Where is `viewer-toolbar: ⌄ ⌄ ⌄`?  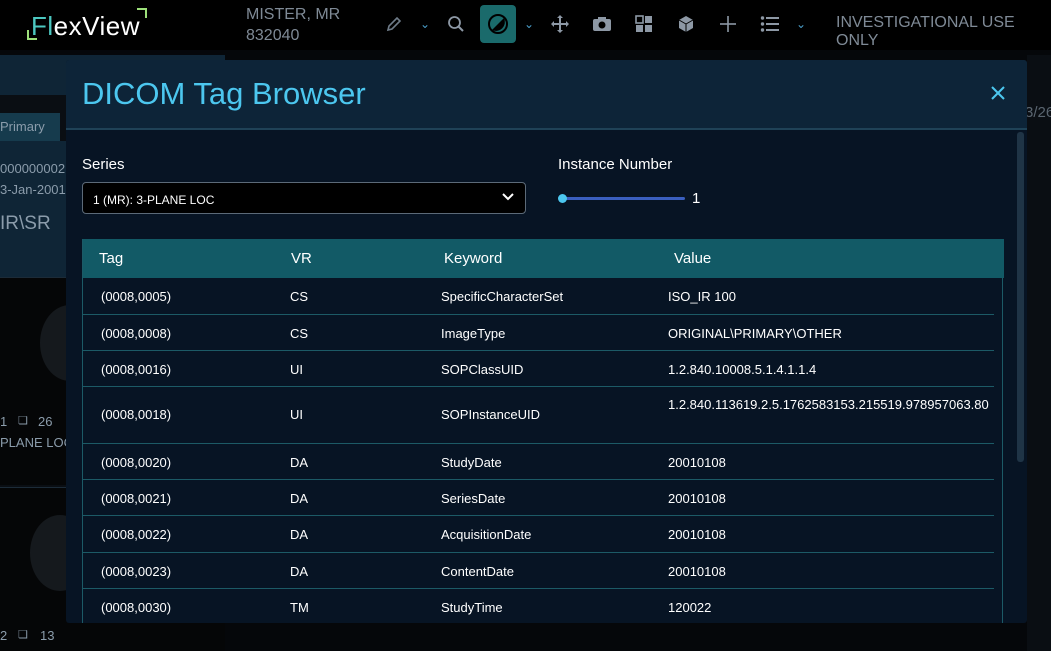 viewer-toolbar: ⌄ ⌄ ⌄ is located at coordinates (592, 24).